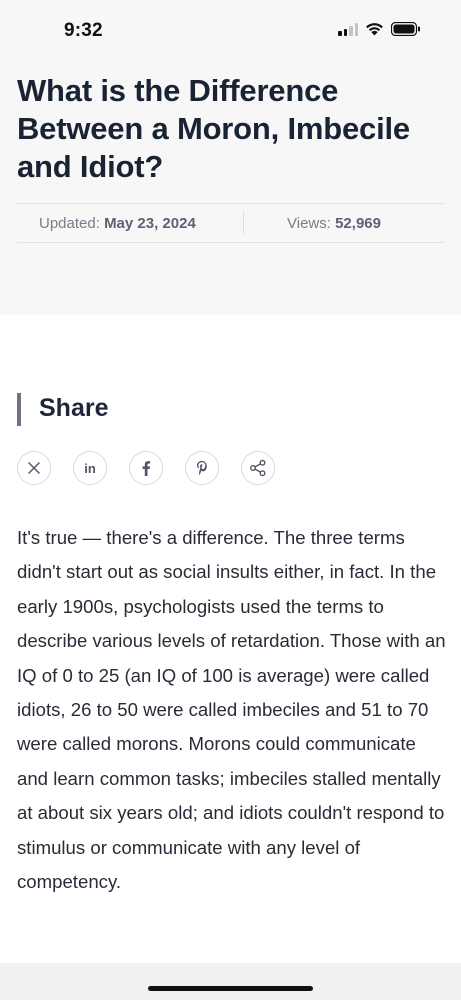  What do you see at coordinates (348, 29) in the screenshot?
I see `cellular-signal-icon` at bounding box center [348, 29].